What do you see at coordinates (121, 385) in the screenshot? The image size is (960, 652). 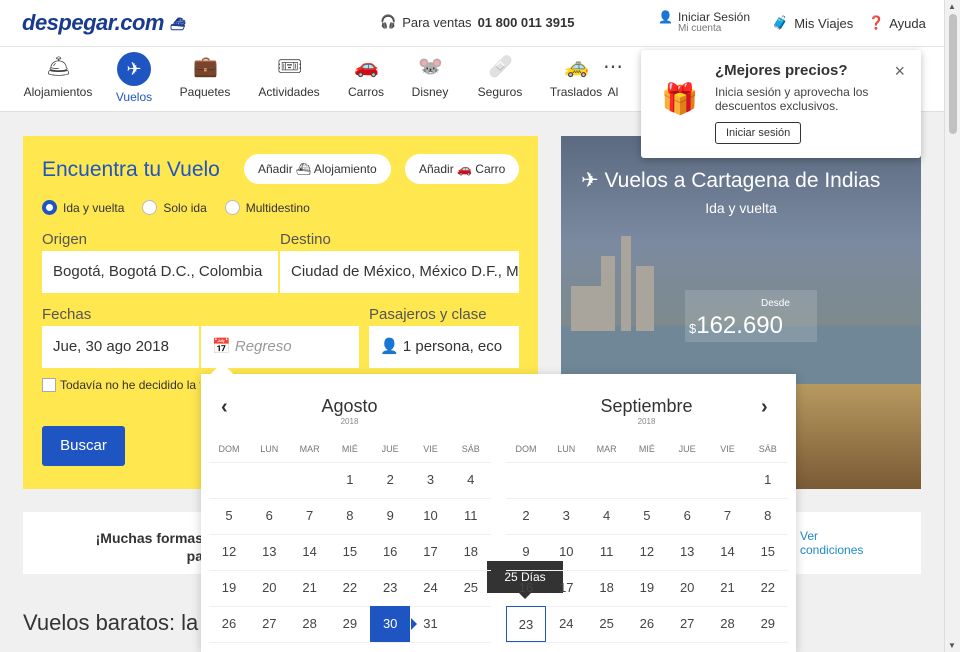 I see `undecided-checkbox: Todavía no he decidido la f` at bounding box center [121, 385].